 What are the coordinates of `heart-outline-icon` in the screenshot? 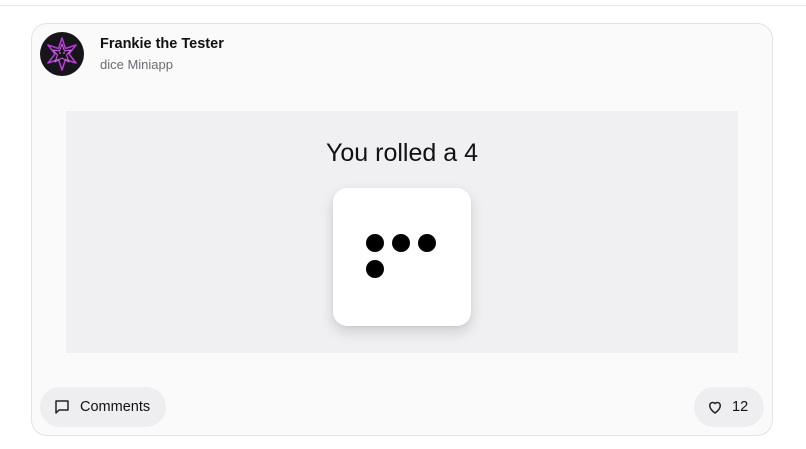 It's located at (715, 407).